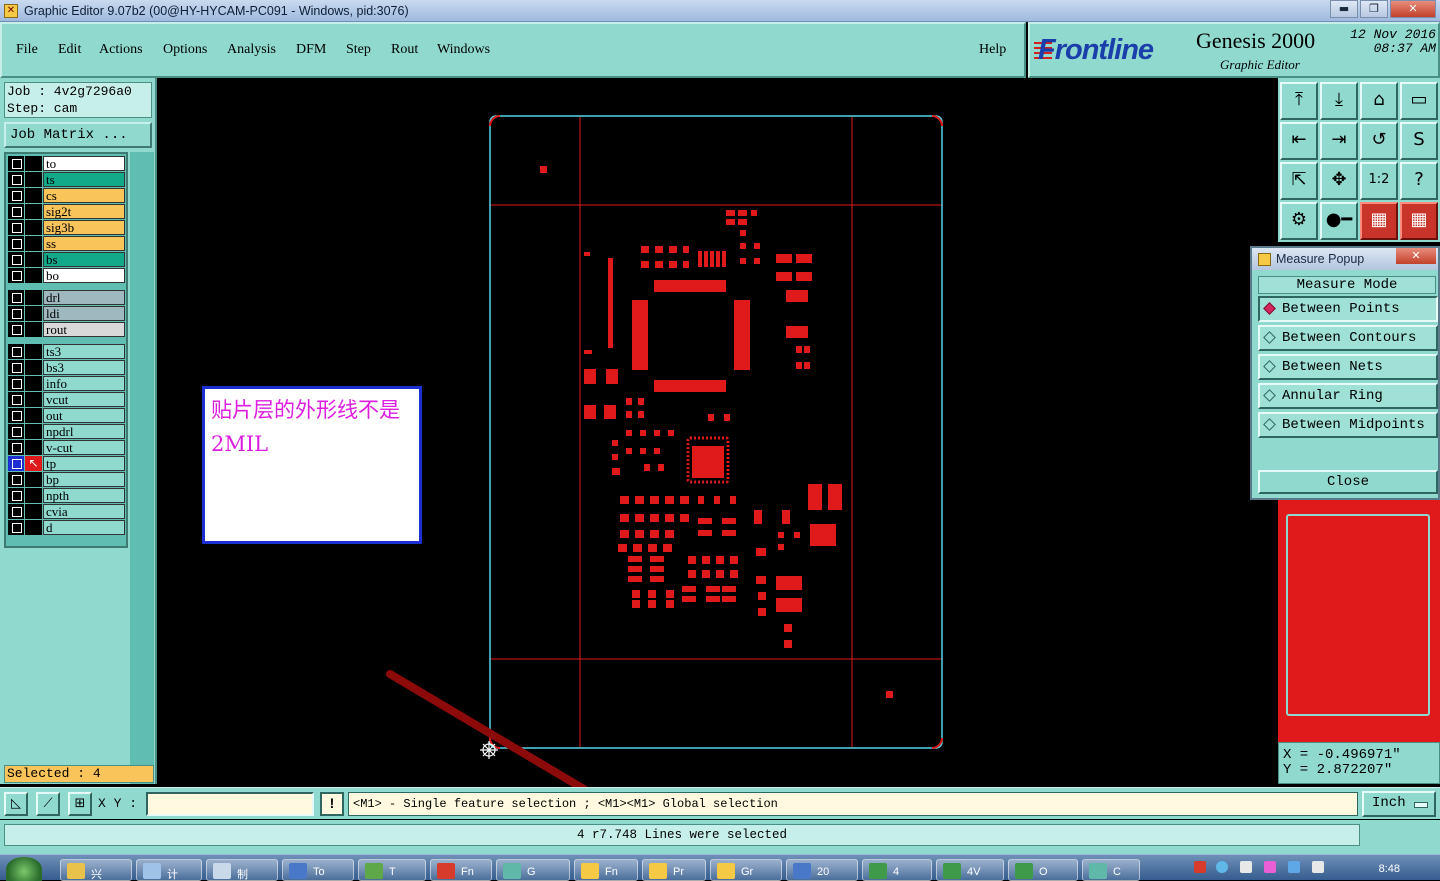  What do you see at coordinates (1379, 101) in the screenshot?
I see `home-view-icon: ⌂` at bounding box center [1379, 101].